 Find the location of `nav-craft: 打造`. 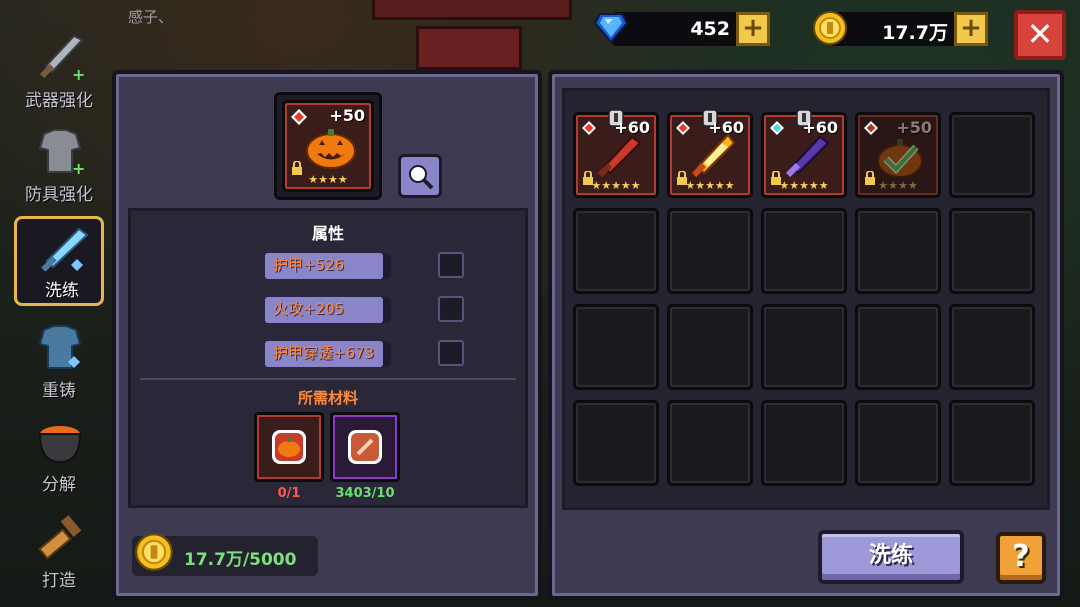

nav-craft: 打造 is located at coordinates (59, 551).